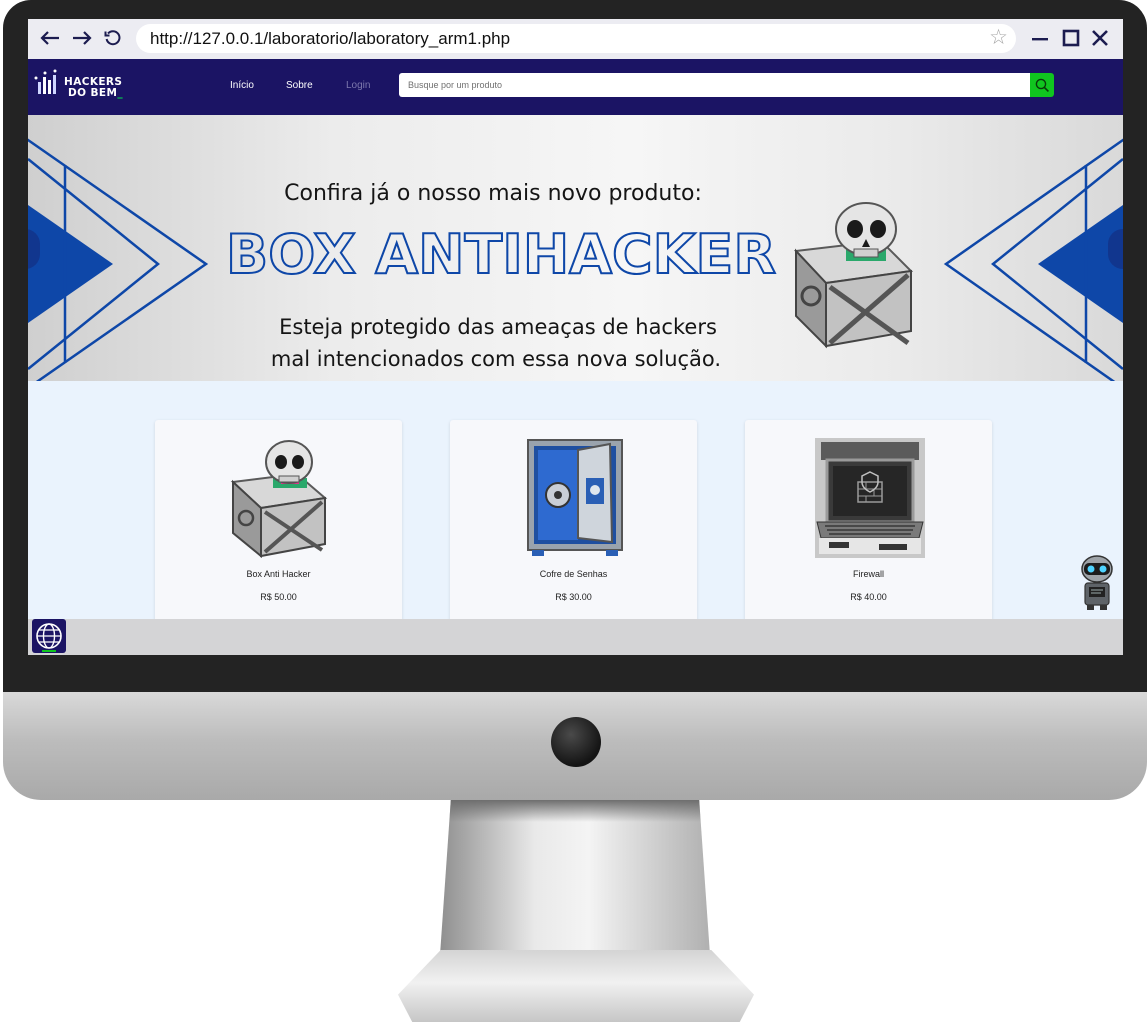 The image size is (1148, 1024). What do you see at coordinates (1040, 38) in the screenshot?
I see `minimize-icon` at bounding box center [1040, 38].